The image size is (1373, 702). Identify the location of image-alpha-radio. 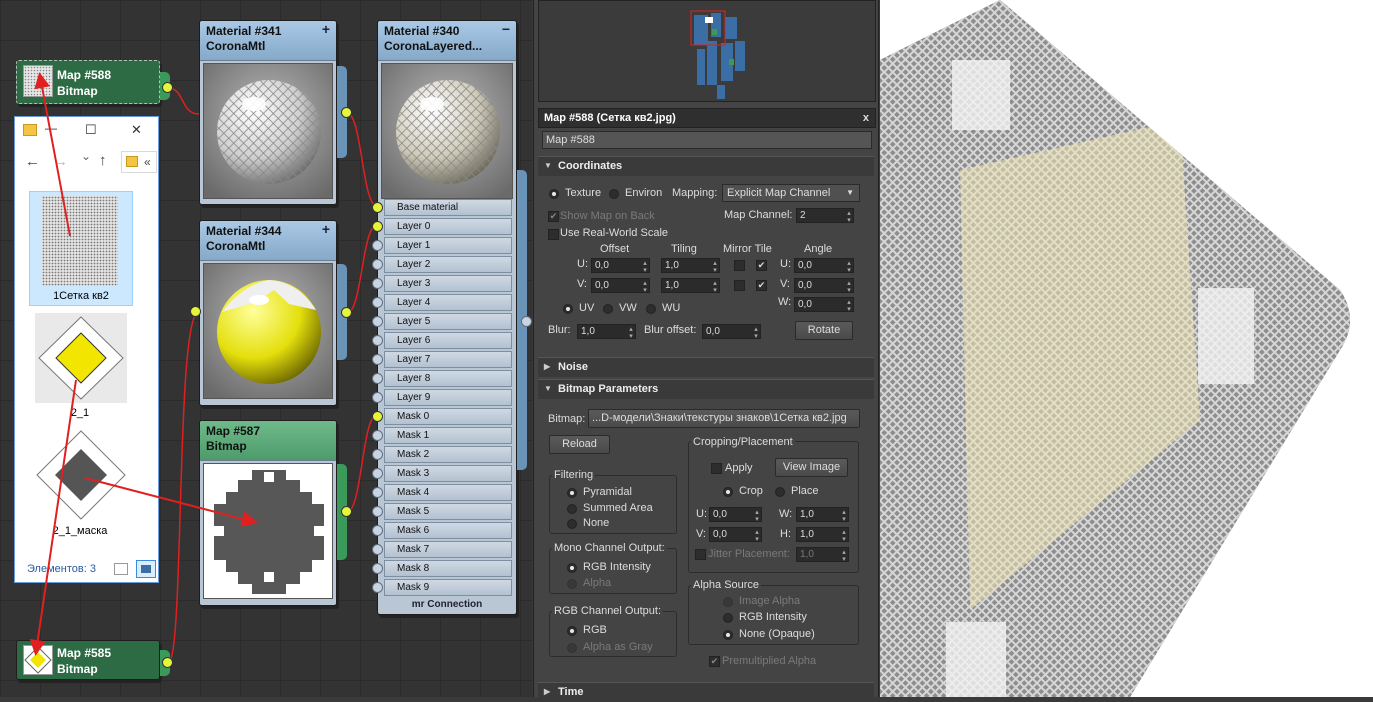
(728, 602).